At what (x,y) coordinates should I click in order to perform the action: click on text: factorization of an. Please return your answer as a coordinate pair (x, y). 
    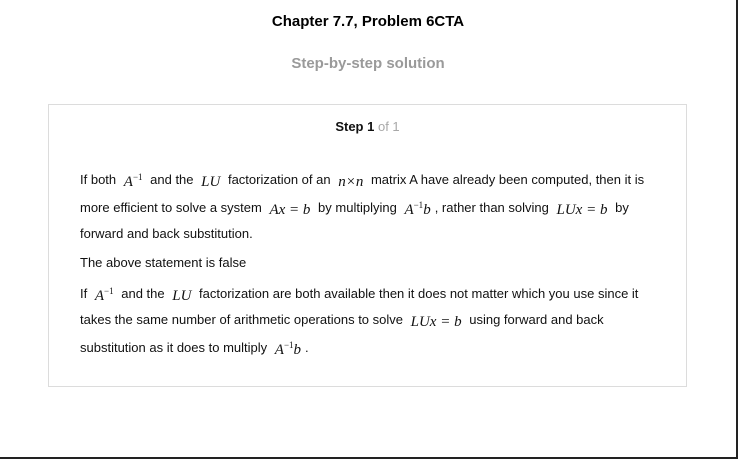
    Looking at the image, I should click on (279, 179).